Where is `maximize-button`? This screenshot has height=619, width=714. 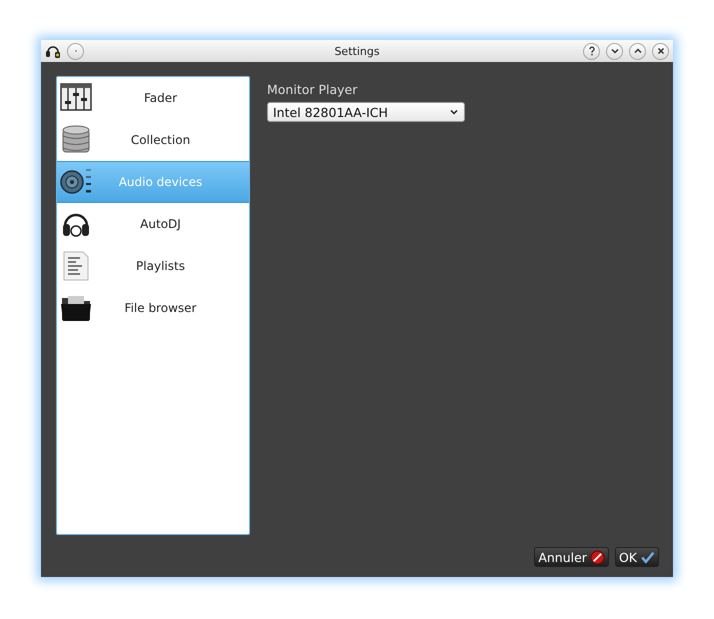
maximize-button is located at coordinates (637, 51).